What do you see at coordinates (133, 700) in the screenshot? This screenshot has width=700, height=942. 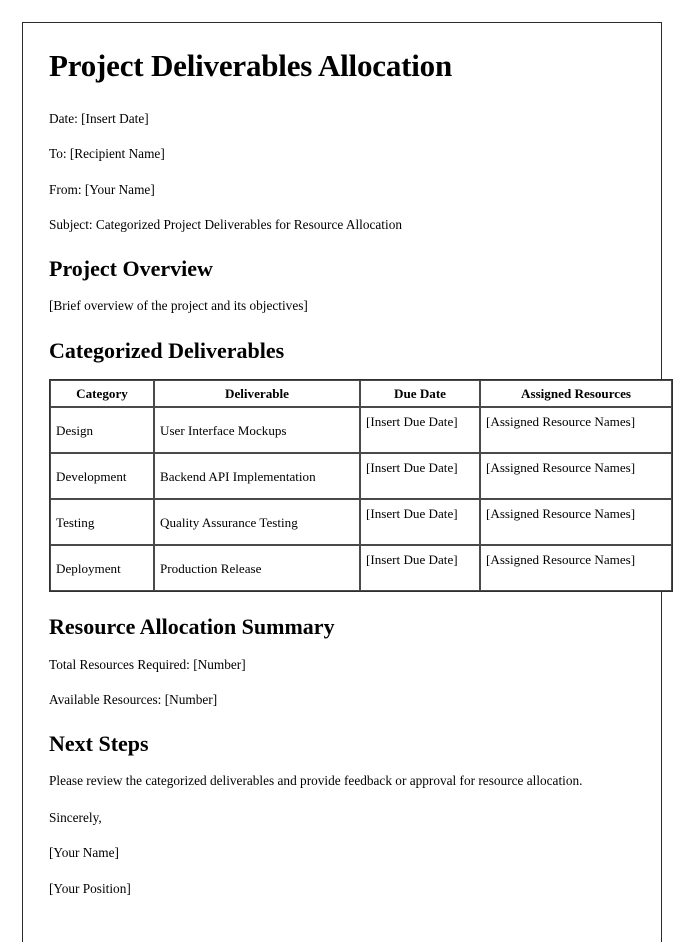 I see `available-resources: Available Resources: [Number]` at bounding box center [133, 700].